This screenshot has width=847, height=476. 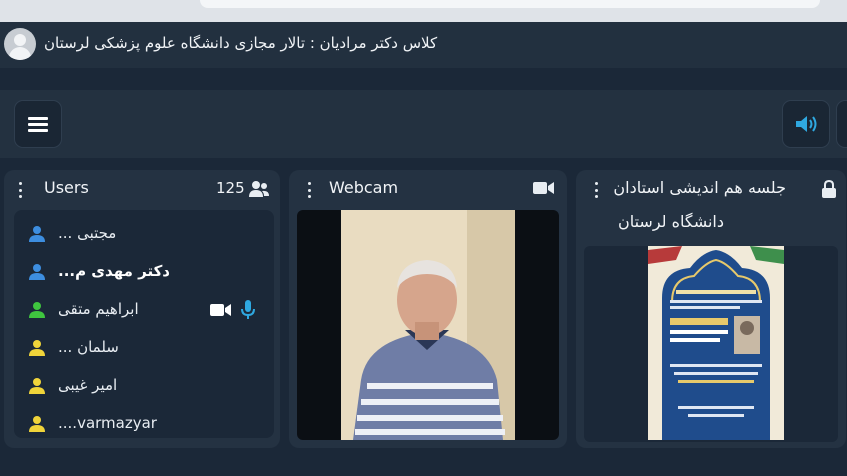 I want to click on webcam-video, so click(x=428, y=325).